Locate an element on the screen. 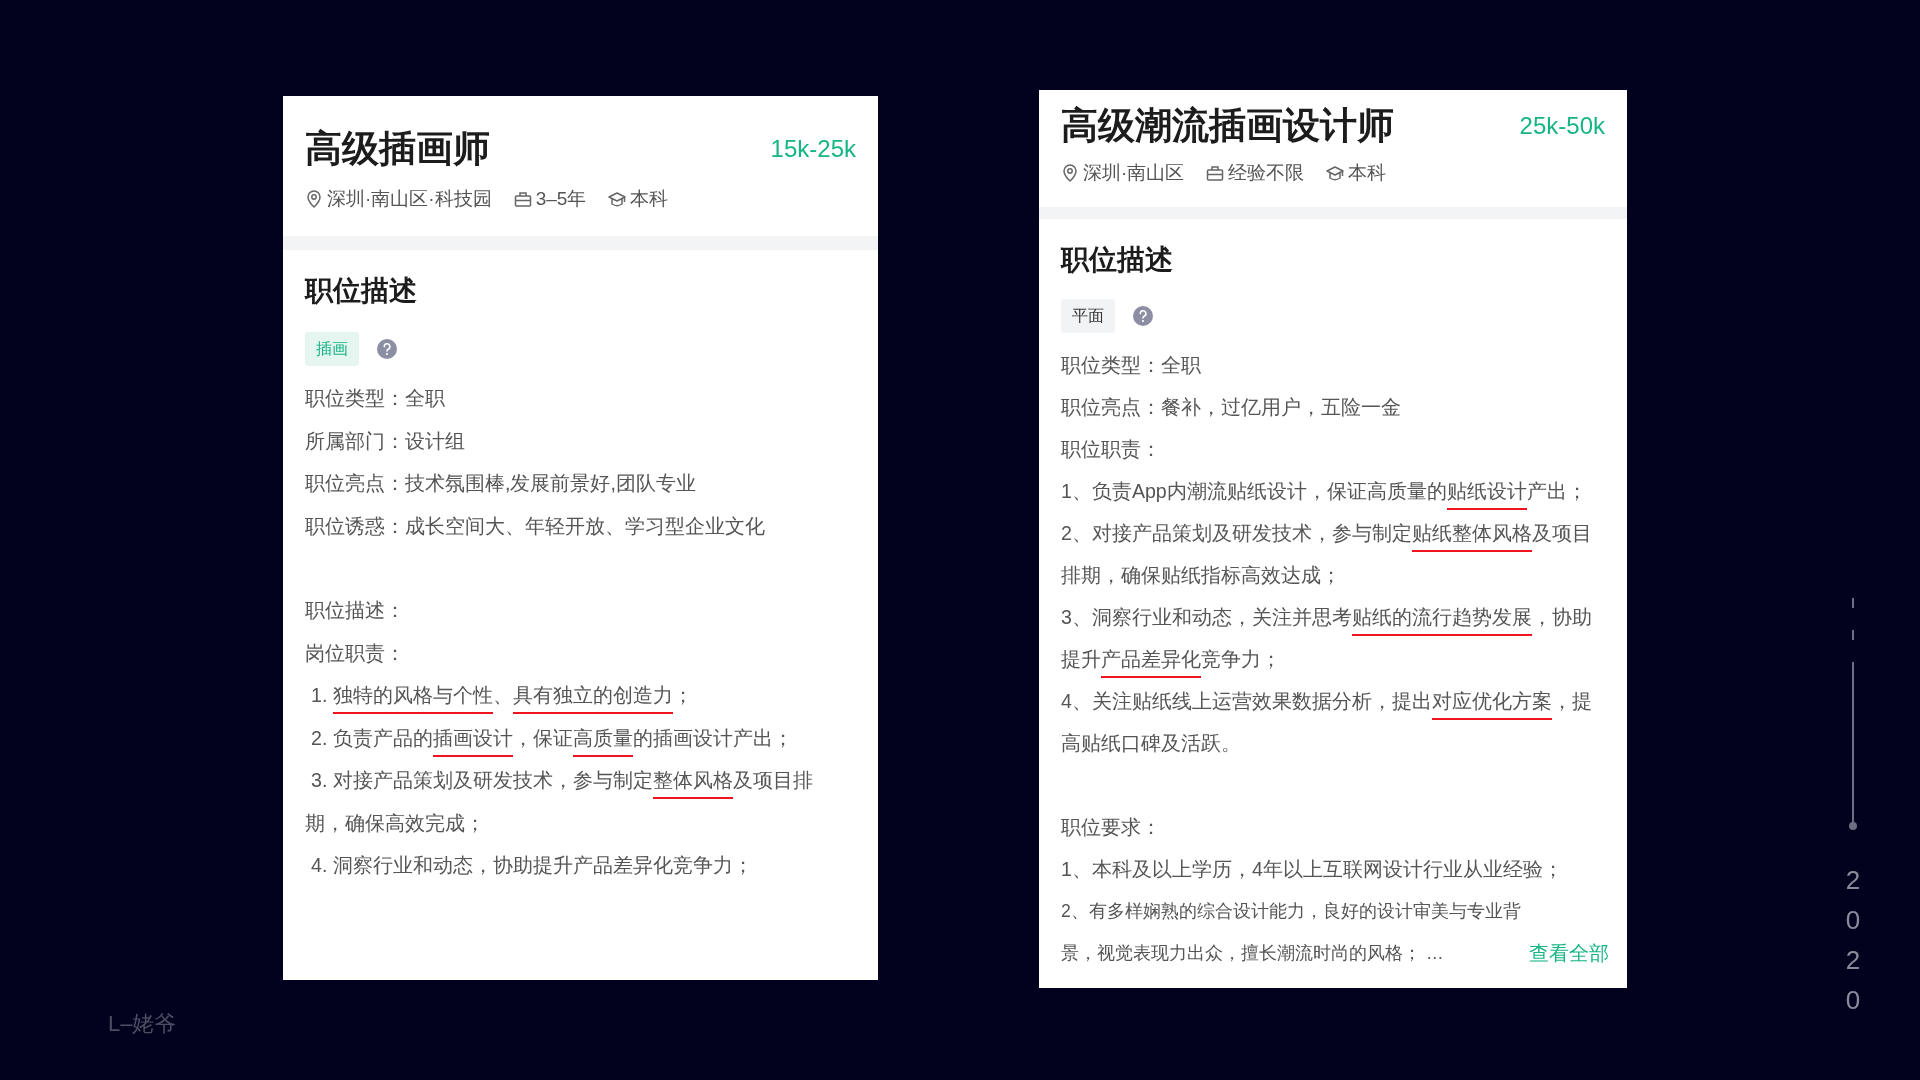  list-item-text: 4. 洞察行业和动态，协助提升产品差异化竞争力； is located at coordinates (532, 866).